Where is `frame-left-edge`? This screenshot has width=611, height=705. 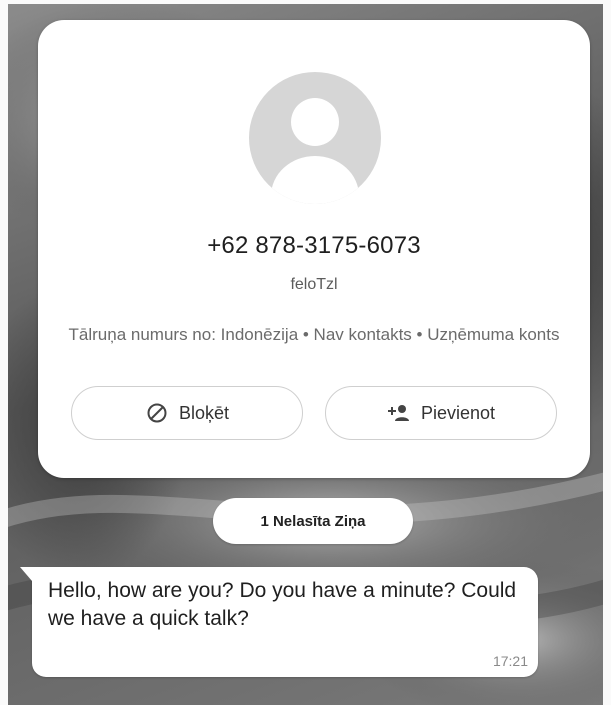
frame-left-edge is located at coordinates (4, 352).